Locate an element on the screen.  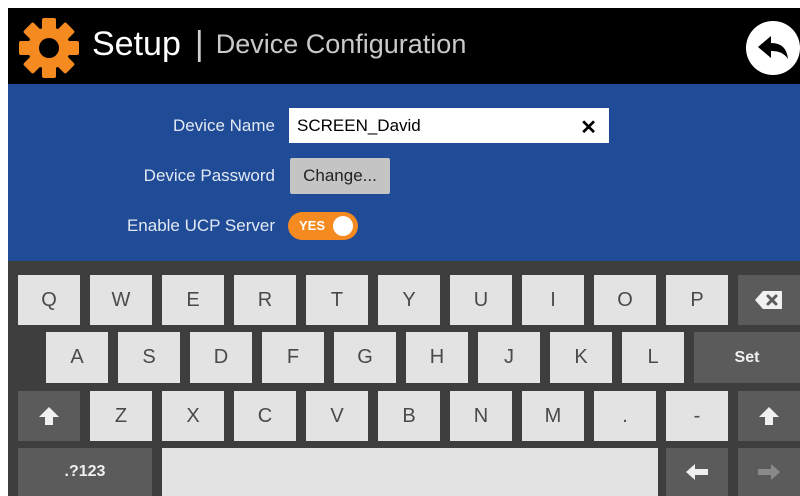
toggle-knob is located at coordinates (343, 226).